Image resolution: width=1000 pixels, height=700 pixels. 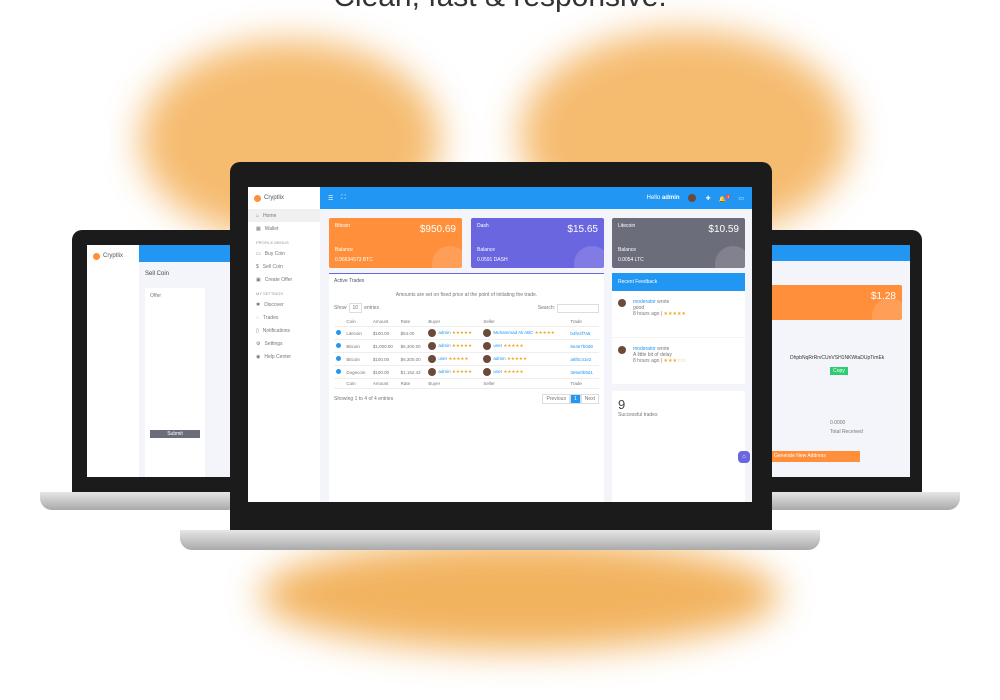 I want to click on generate-address-button: Generate New Address, so click(x=815, y=456).